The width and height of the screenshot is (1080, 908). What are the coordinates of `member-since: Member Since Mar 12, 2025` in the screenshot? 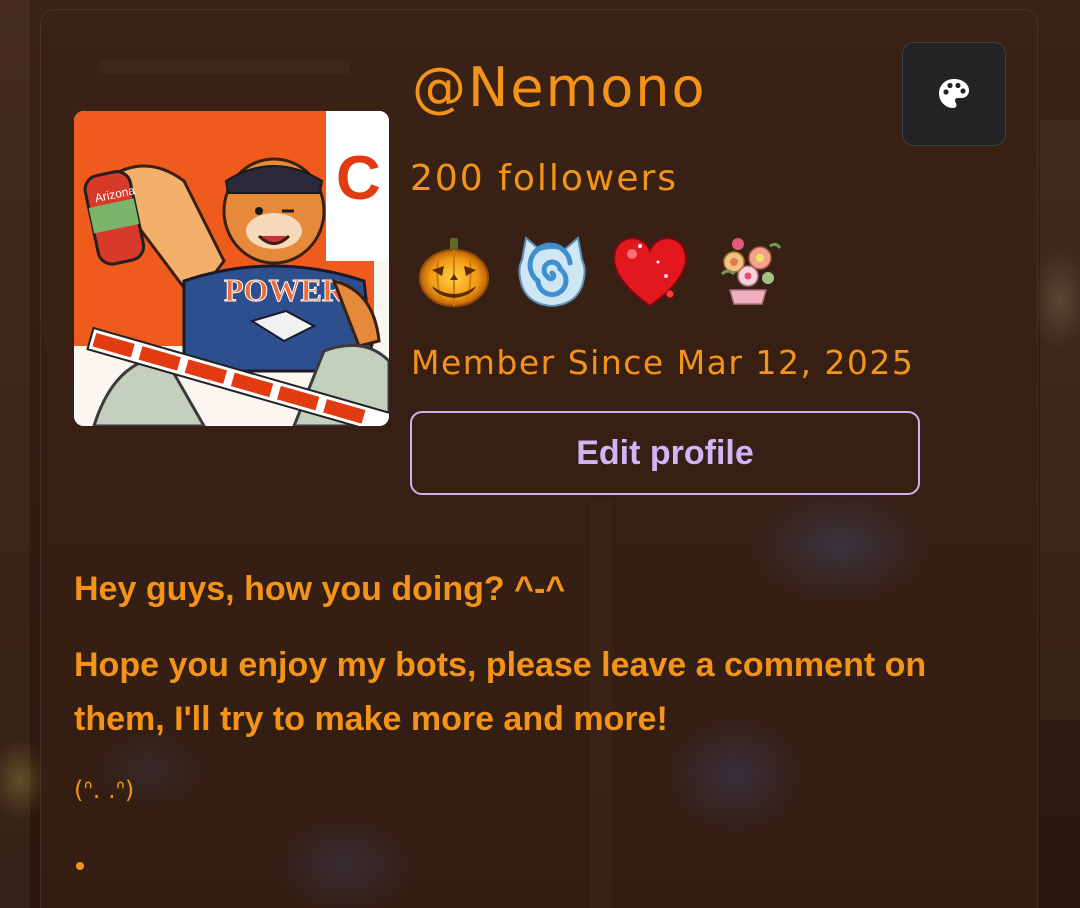 It's located at (663, 362).